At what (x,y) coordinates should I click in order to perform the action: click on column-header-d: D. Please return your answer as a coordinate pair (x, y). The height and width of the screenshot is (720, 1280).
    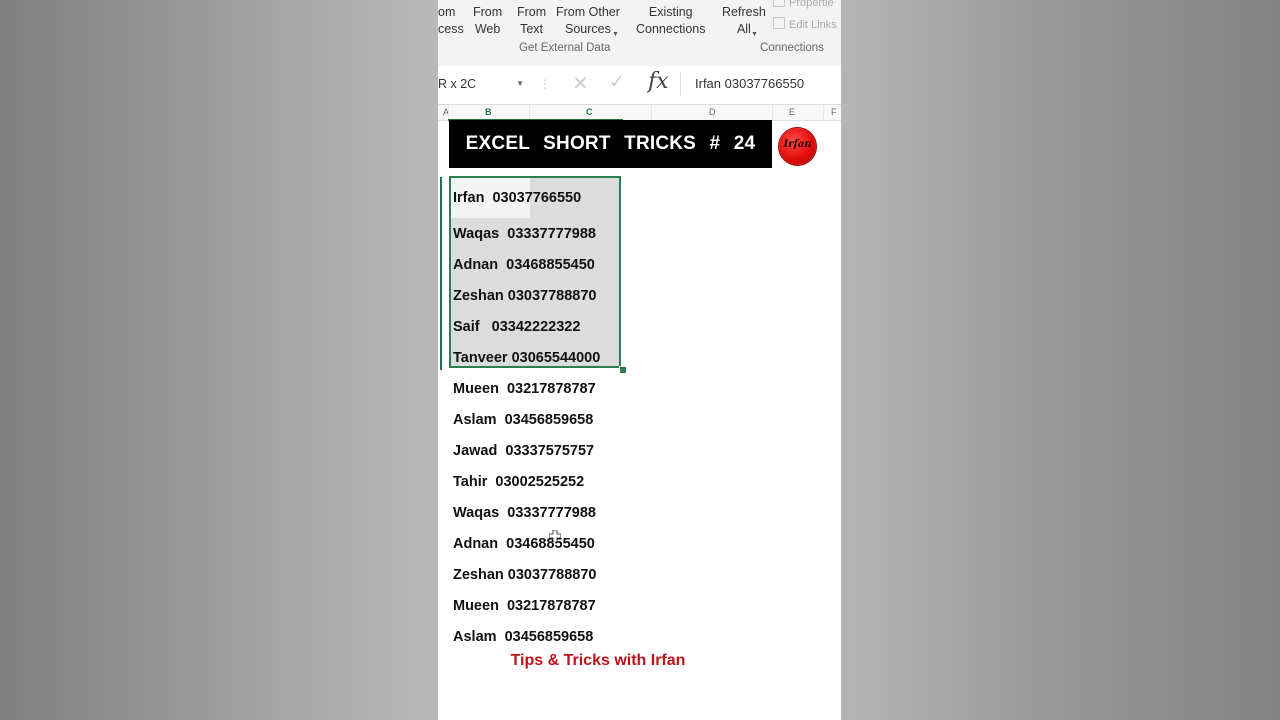
    Looking at the image, I should click on (712, 112).